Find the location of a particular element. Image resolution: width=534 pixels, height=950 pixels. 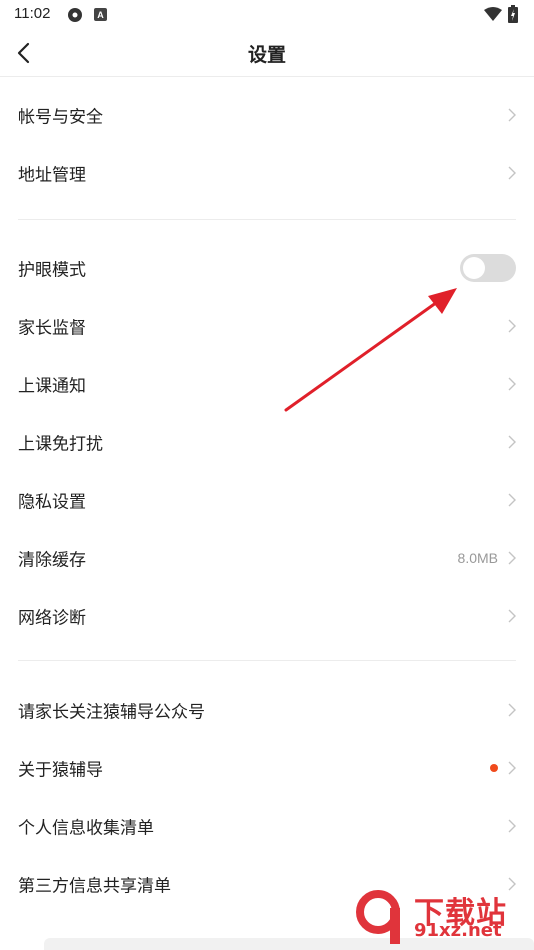

header-bar: 设置 is located at coordinates (267, 53).